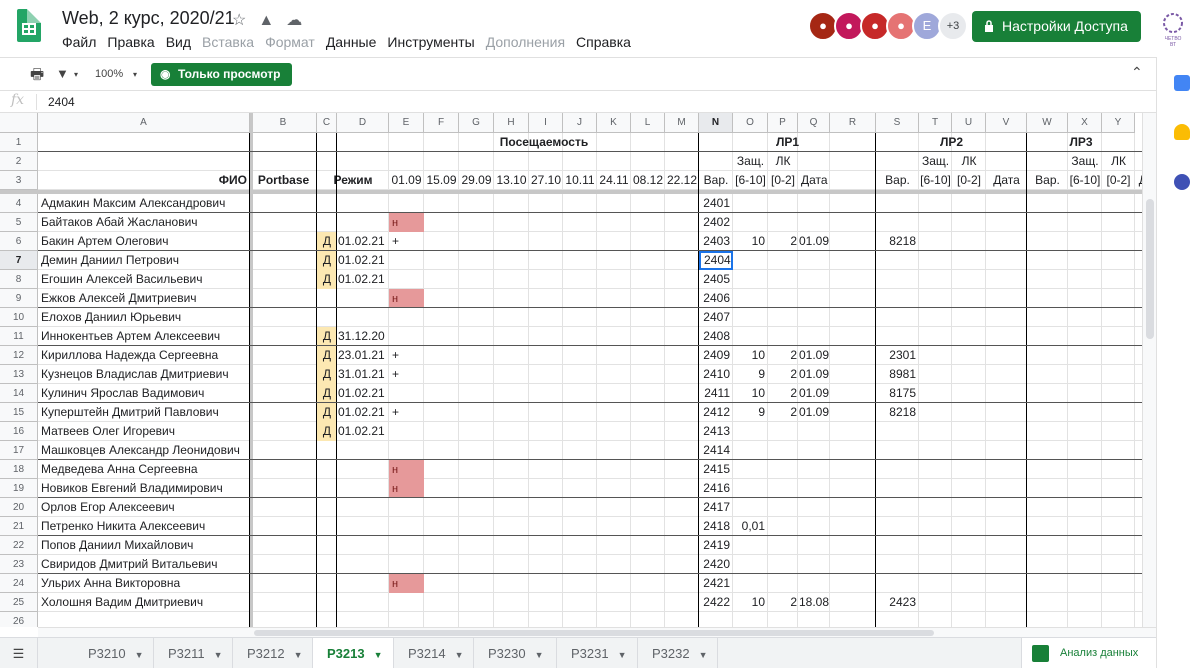 The height and width of the screenshot is (668, 1199). Describe the element at coordinates (430, 42) in the screenshot. I see `menu-item-6: Инструменты` at that location.